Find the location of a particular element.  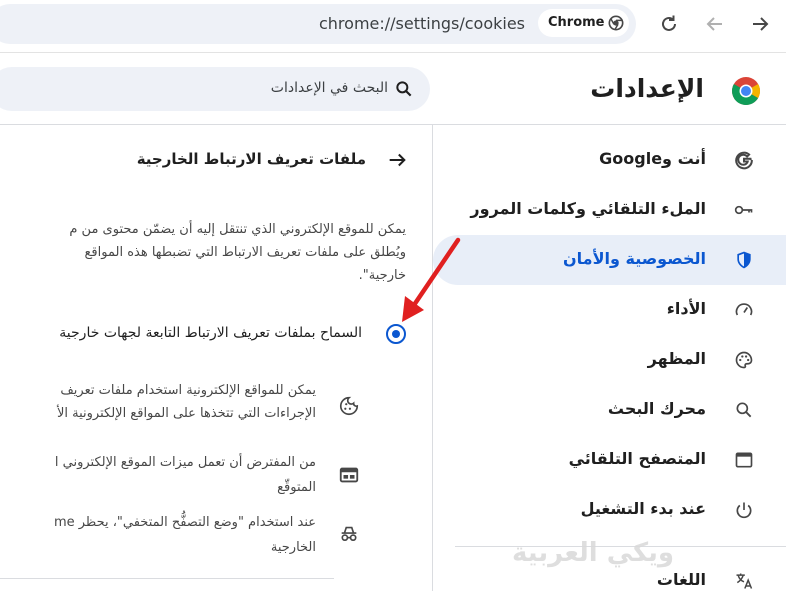

sidebar-item-label: أنت وGoogle is located at coordinates (652, 158).